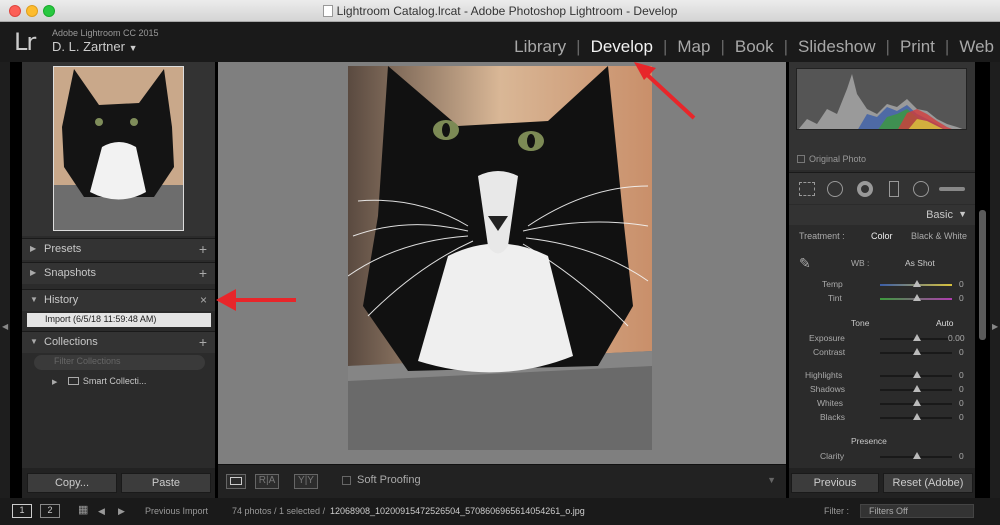 This screenshot has height=525, width=1000. What do you see at coordinates (835, 189) in the screenshot?
I see `spot-removal-icon` at bounding box center [835, 189].